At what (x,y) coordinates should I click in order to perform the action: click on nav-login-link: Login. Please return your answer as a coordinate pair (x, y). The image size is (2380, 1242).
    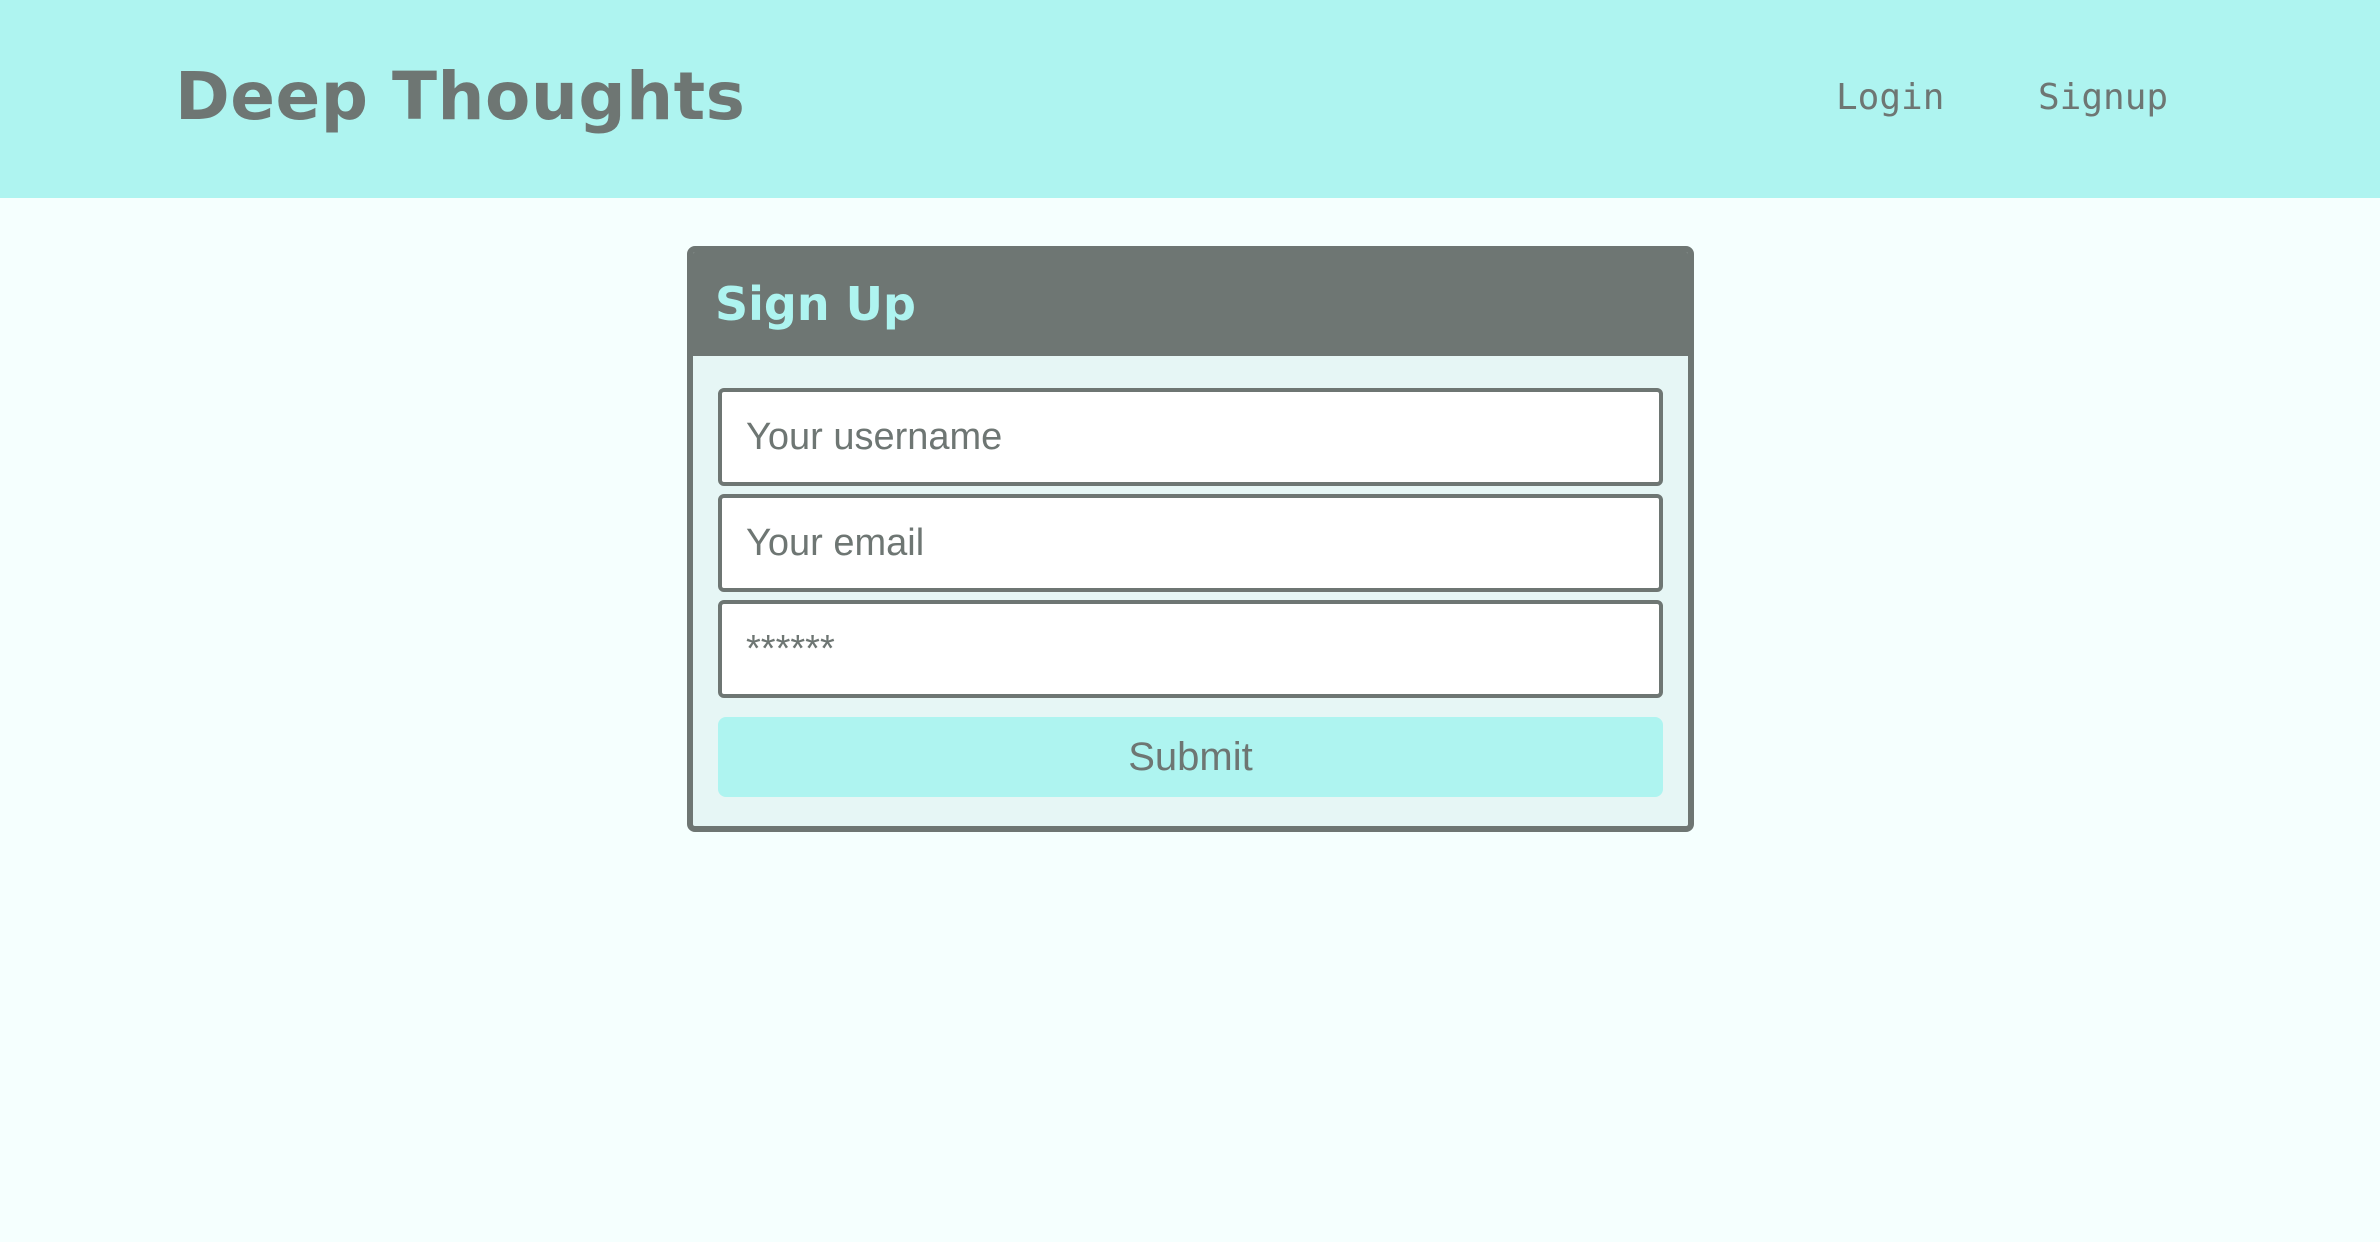
    Looking at the image, I should click on (1890, 98).